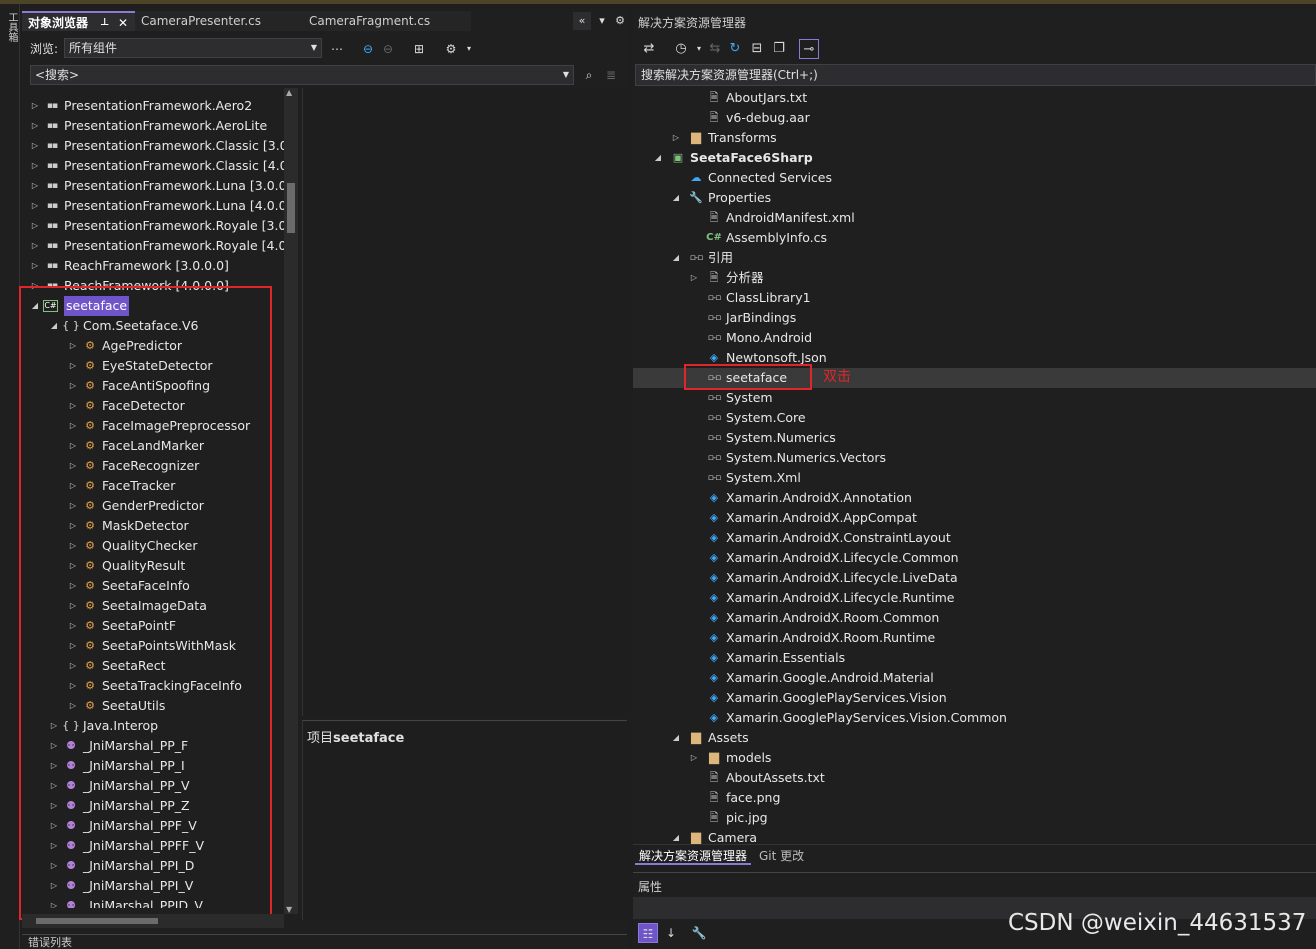 The image size is (1316, 949). What do you see at coordinates (174, 145) in the screenshot?
I see `tree-item-label: PresentationFramework.Classic [3.0.0.0]` at bounding box center [174, 145].